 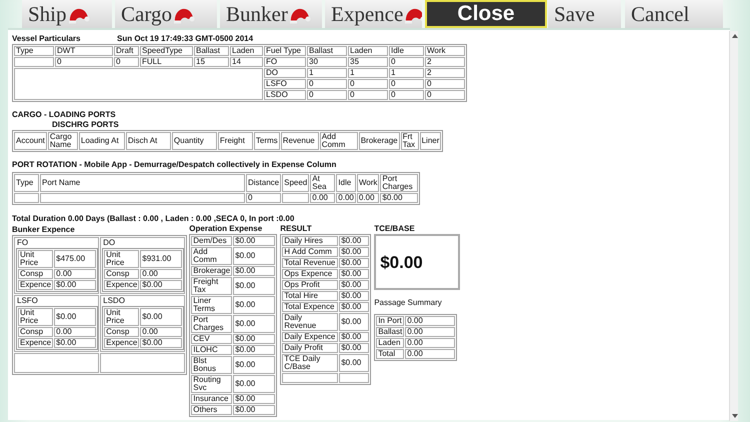 What do you see at coordinates (63, 141) in the screenshot?
I see `column-header: Cargo Name` at bounding box center [63, 141].